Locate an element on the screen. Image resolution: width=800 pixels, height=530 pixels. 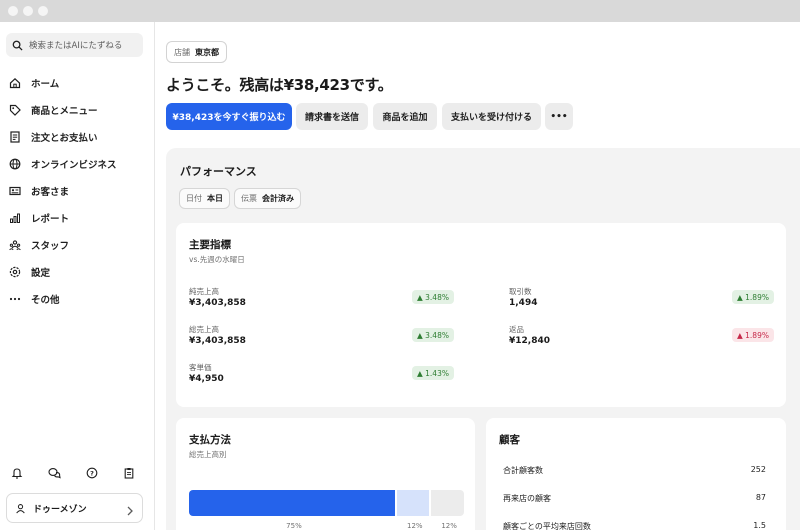
performance-title: パフォーマンス is located at coordinates (218, 171).